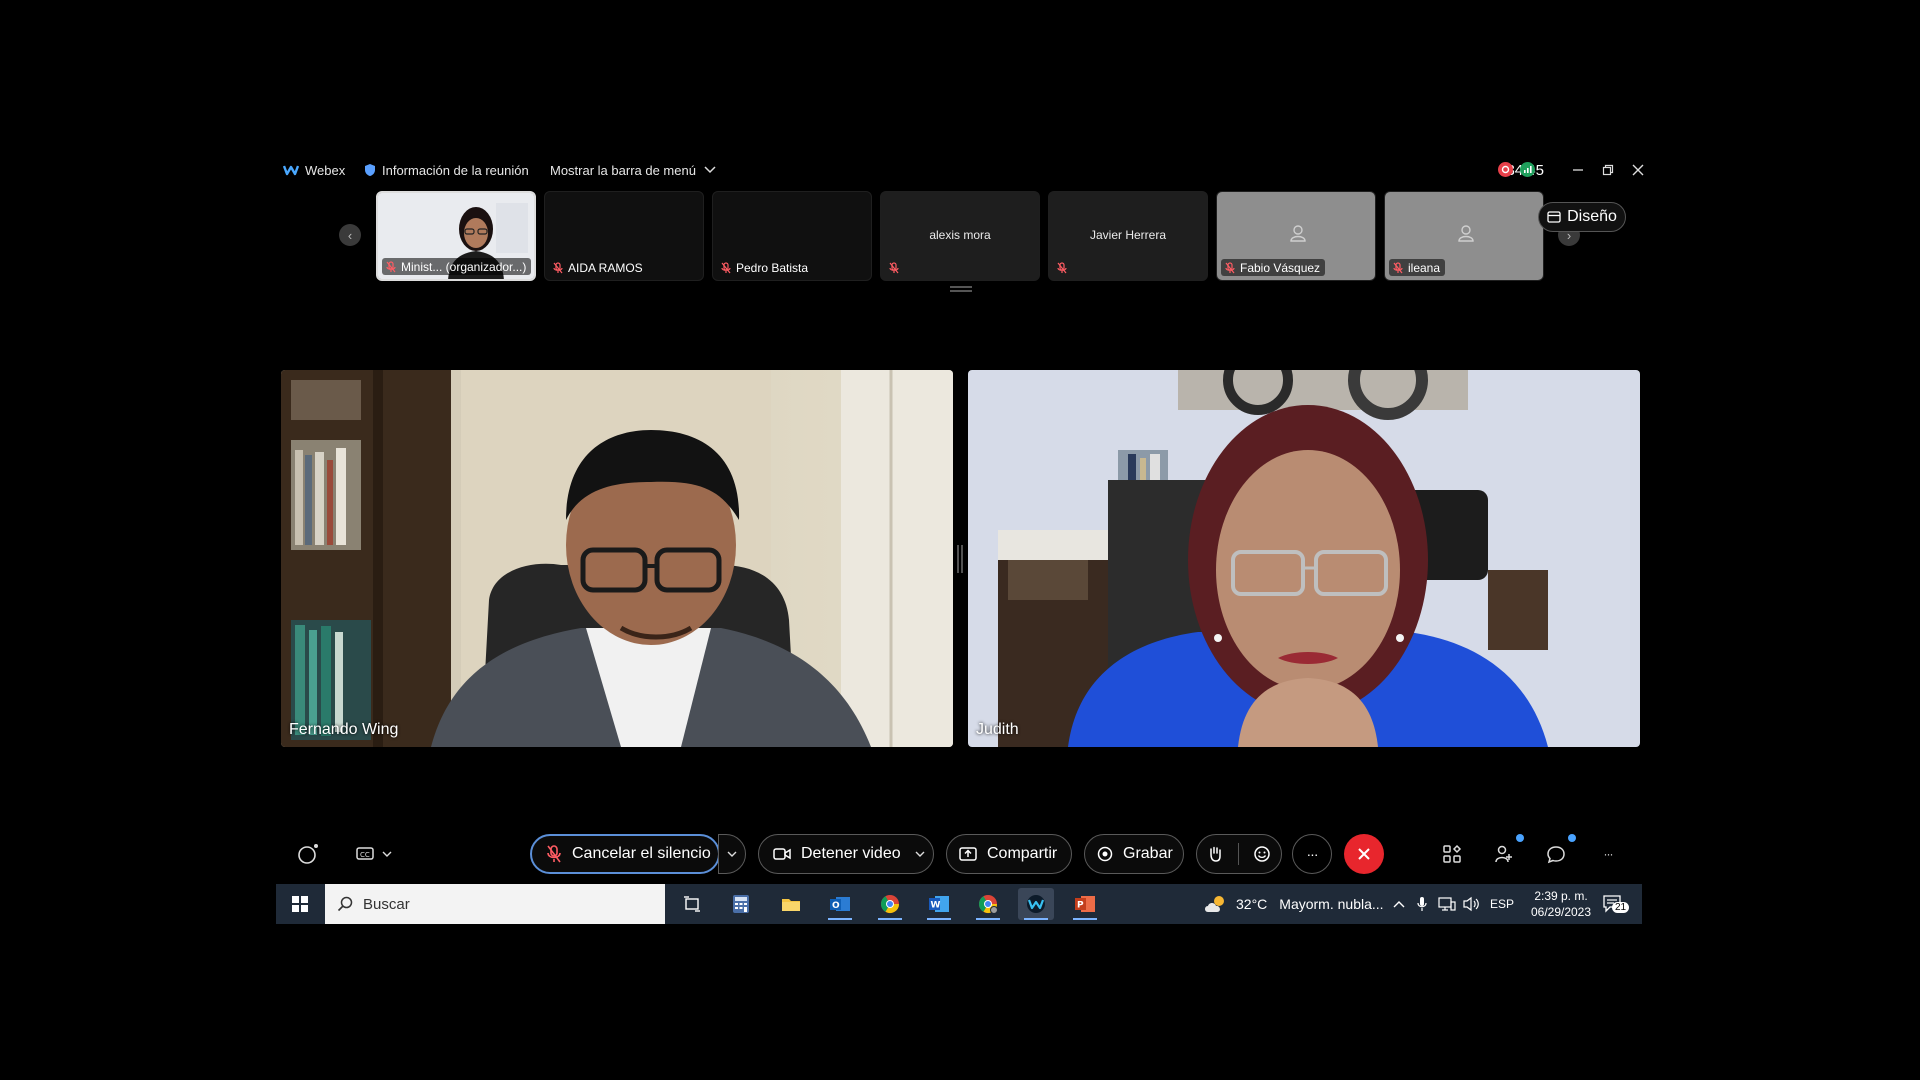 This screenshot has width=1920, height=1080. I want to click on participant-name: Pedro Batista, so click(772, 267).